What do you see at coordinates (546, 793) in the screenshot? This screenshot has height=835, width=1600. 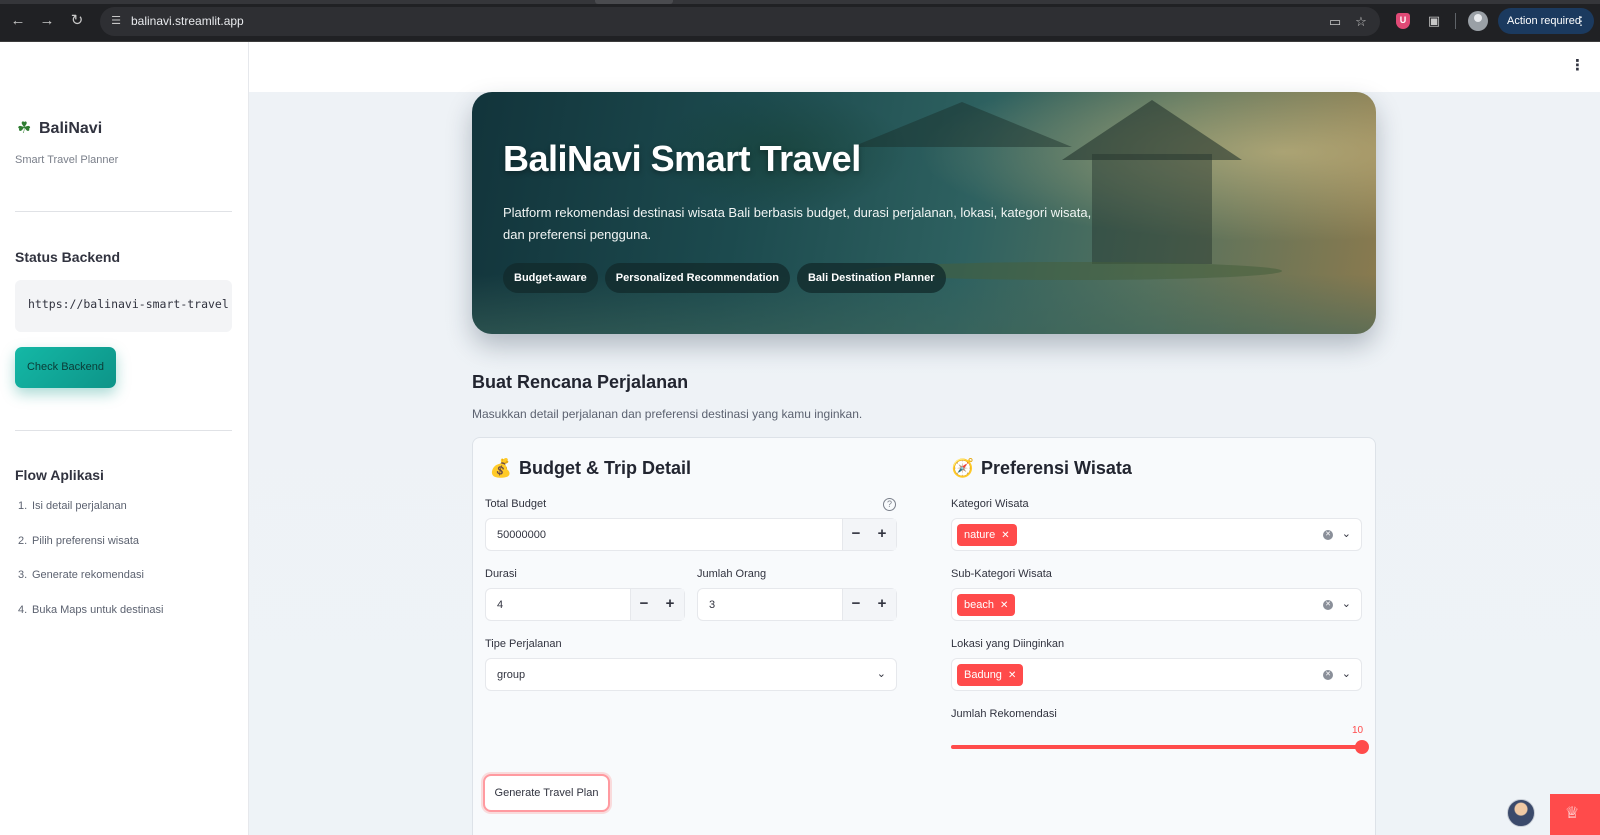 I see `generate-travel-plan-button: Generate Travel Plan` at bounding box center [546, 793].